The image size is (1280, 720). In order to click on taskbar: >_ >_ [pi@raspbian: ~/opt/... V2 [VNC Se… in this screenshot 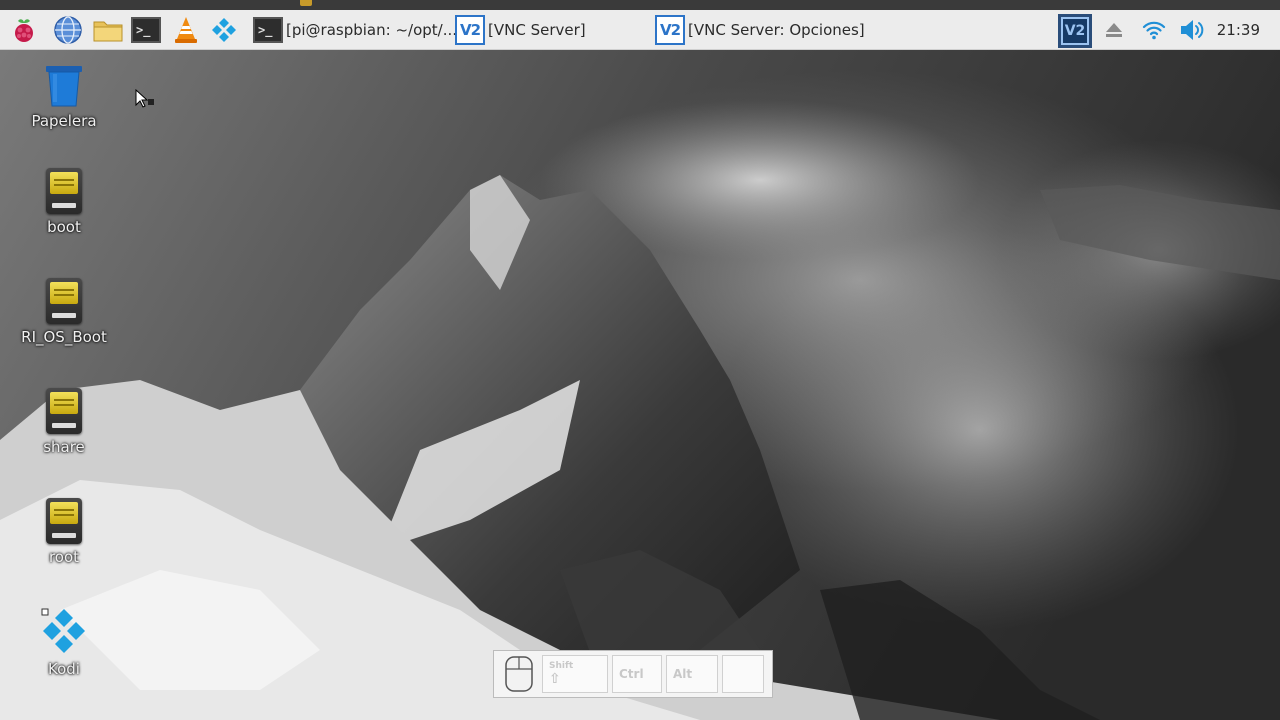, I will do `click(640, 30)`.